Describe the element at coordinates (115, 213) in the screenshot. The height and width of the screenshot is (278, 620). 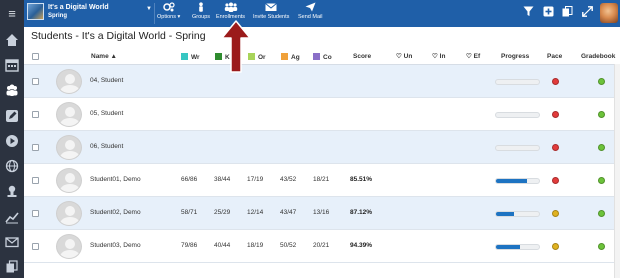
I see `student-name: Student02, Demo` at that location.